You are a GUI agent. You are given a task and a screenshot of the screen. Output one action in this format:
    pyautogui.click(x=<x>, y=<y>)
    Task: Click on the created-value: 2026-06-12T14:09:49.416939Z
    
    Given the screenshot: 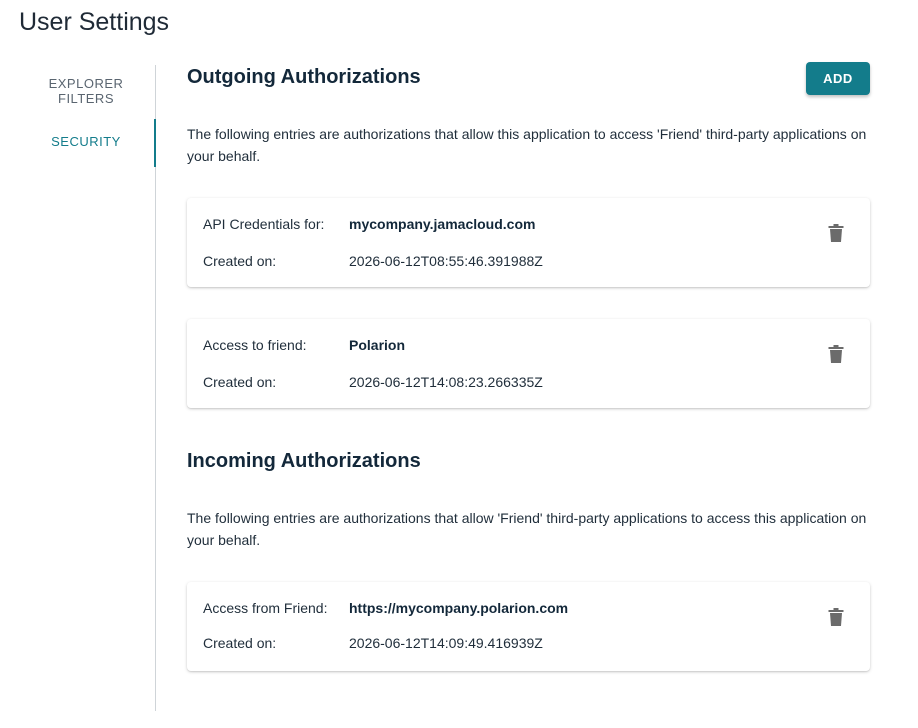 What is the action you would take?
    pyautogui.click(x=446, y=643)
    